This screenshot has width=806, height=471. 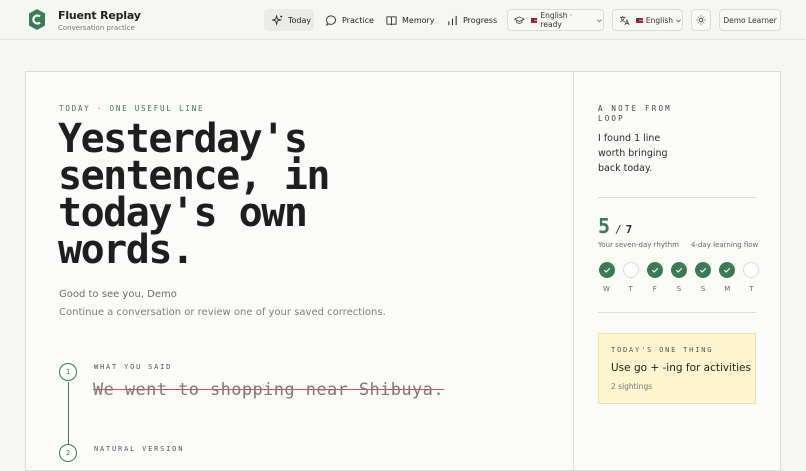 I want to click on nav-progress-label: Progress, so click(x=480, y=20).